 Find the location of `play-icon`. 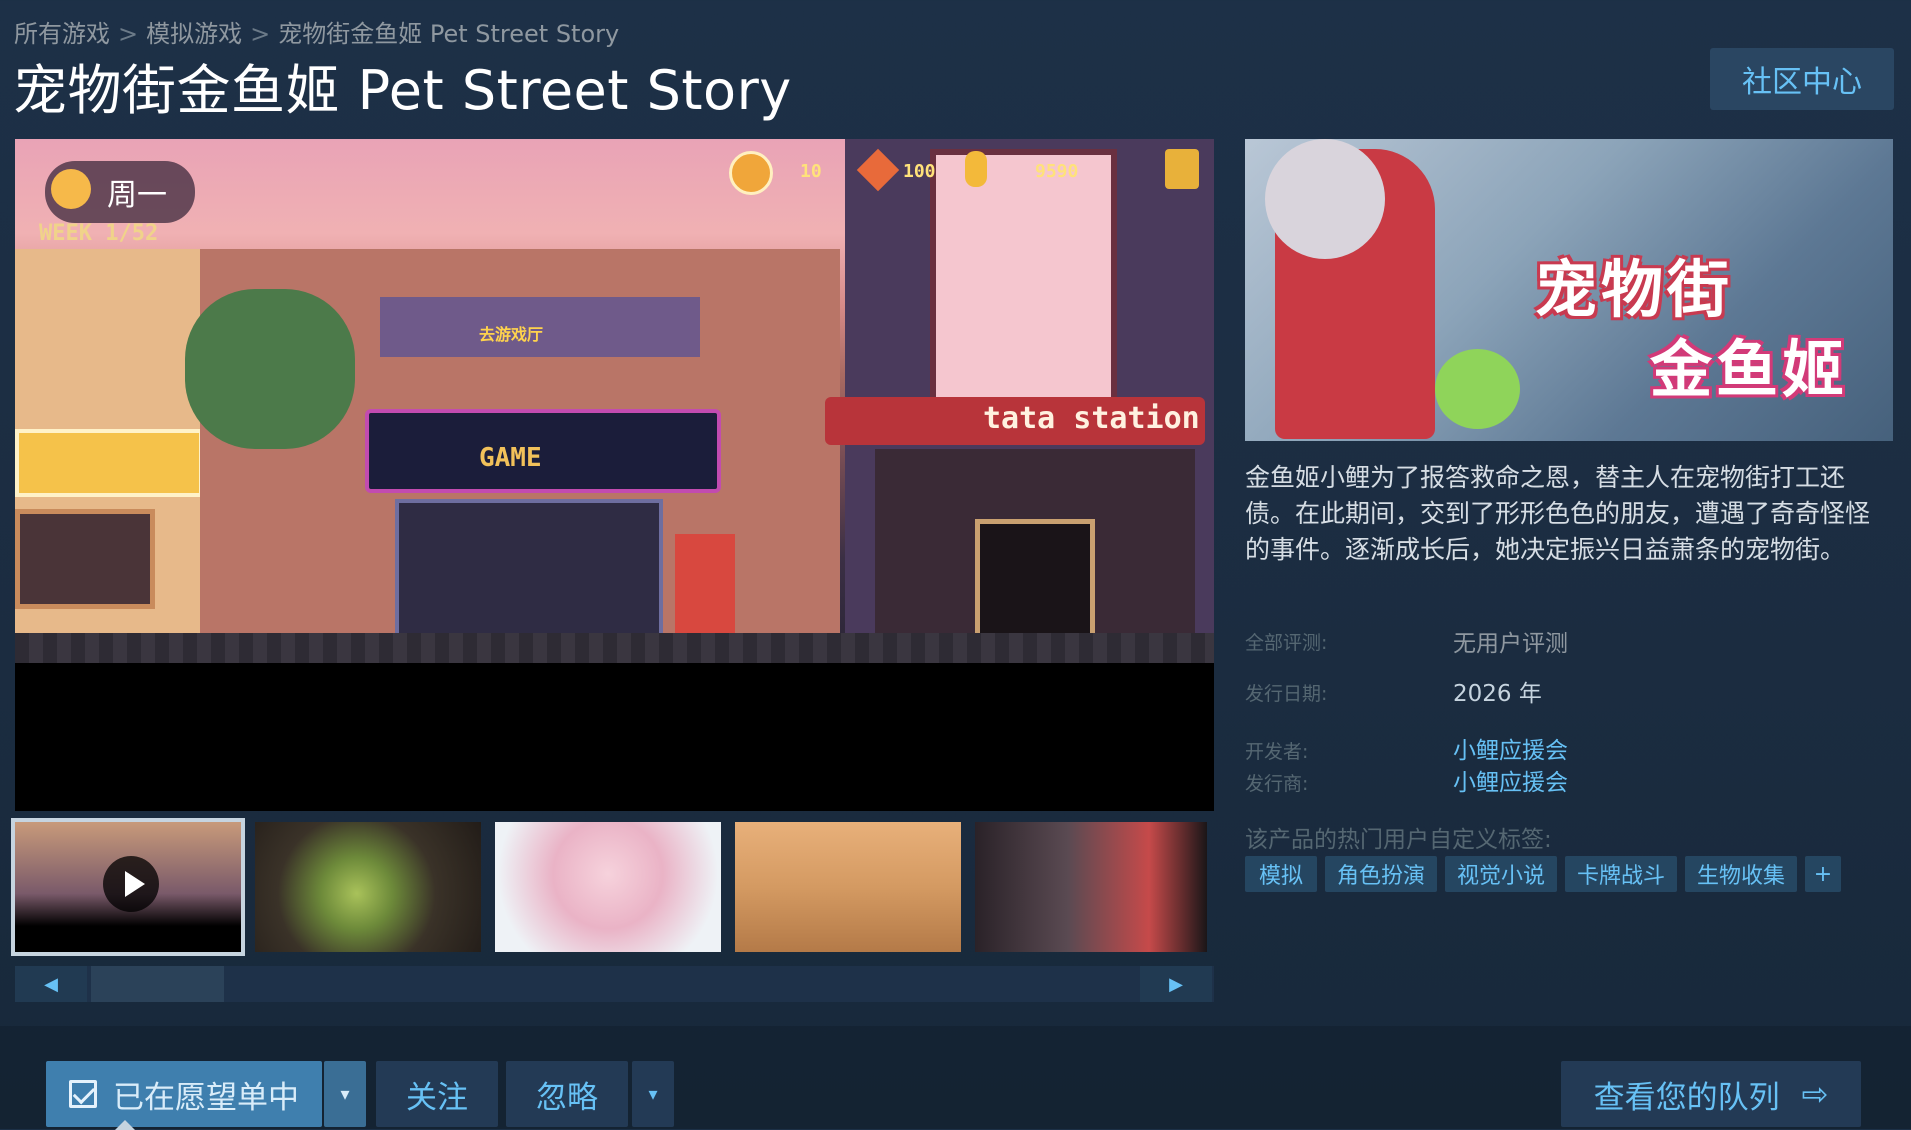

play-icon is located at coordinates (131, 884).